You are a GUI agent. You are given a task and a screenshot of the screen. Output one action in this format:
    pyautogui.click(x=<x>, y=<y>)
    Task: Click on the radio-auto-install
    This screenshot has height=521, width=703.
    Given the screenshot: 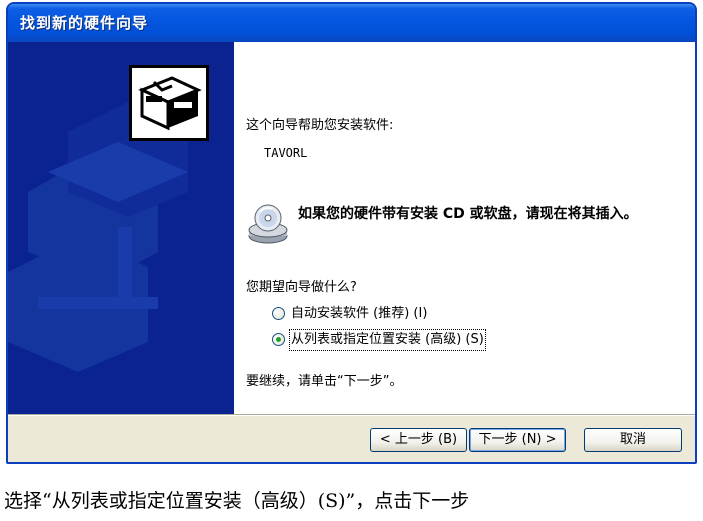 What is the action you would take?
    pyautogui.click(x=278, y=313)
    